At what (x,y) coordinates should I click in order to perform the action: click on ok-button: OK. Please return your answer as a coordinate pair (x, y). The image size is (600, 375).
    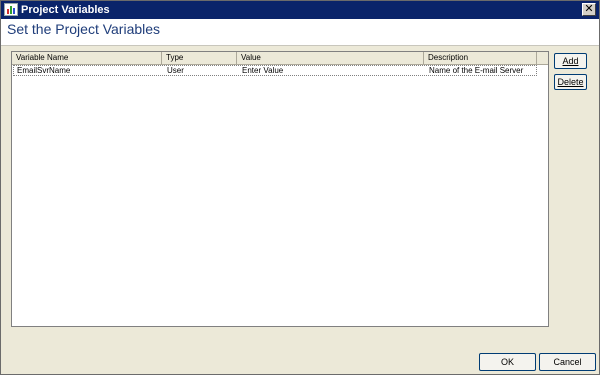
    Looking at the image, I should click on (507, 362).